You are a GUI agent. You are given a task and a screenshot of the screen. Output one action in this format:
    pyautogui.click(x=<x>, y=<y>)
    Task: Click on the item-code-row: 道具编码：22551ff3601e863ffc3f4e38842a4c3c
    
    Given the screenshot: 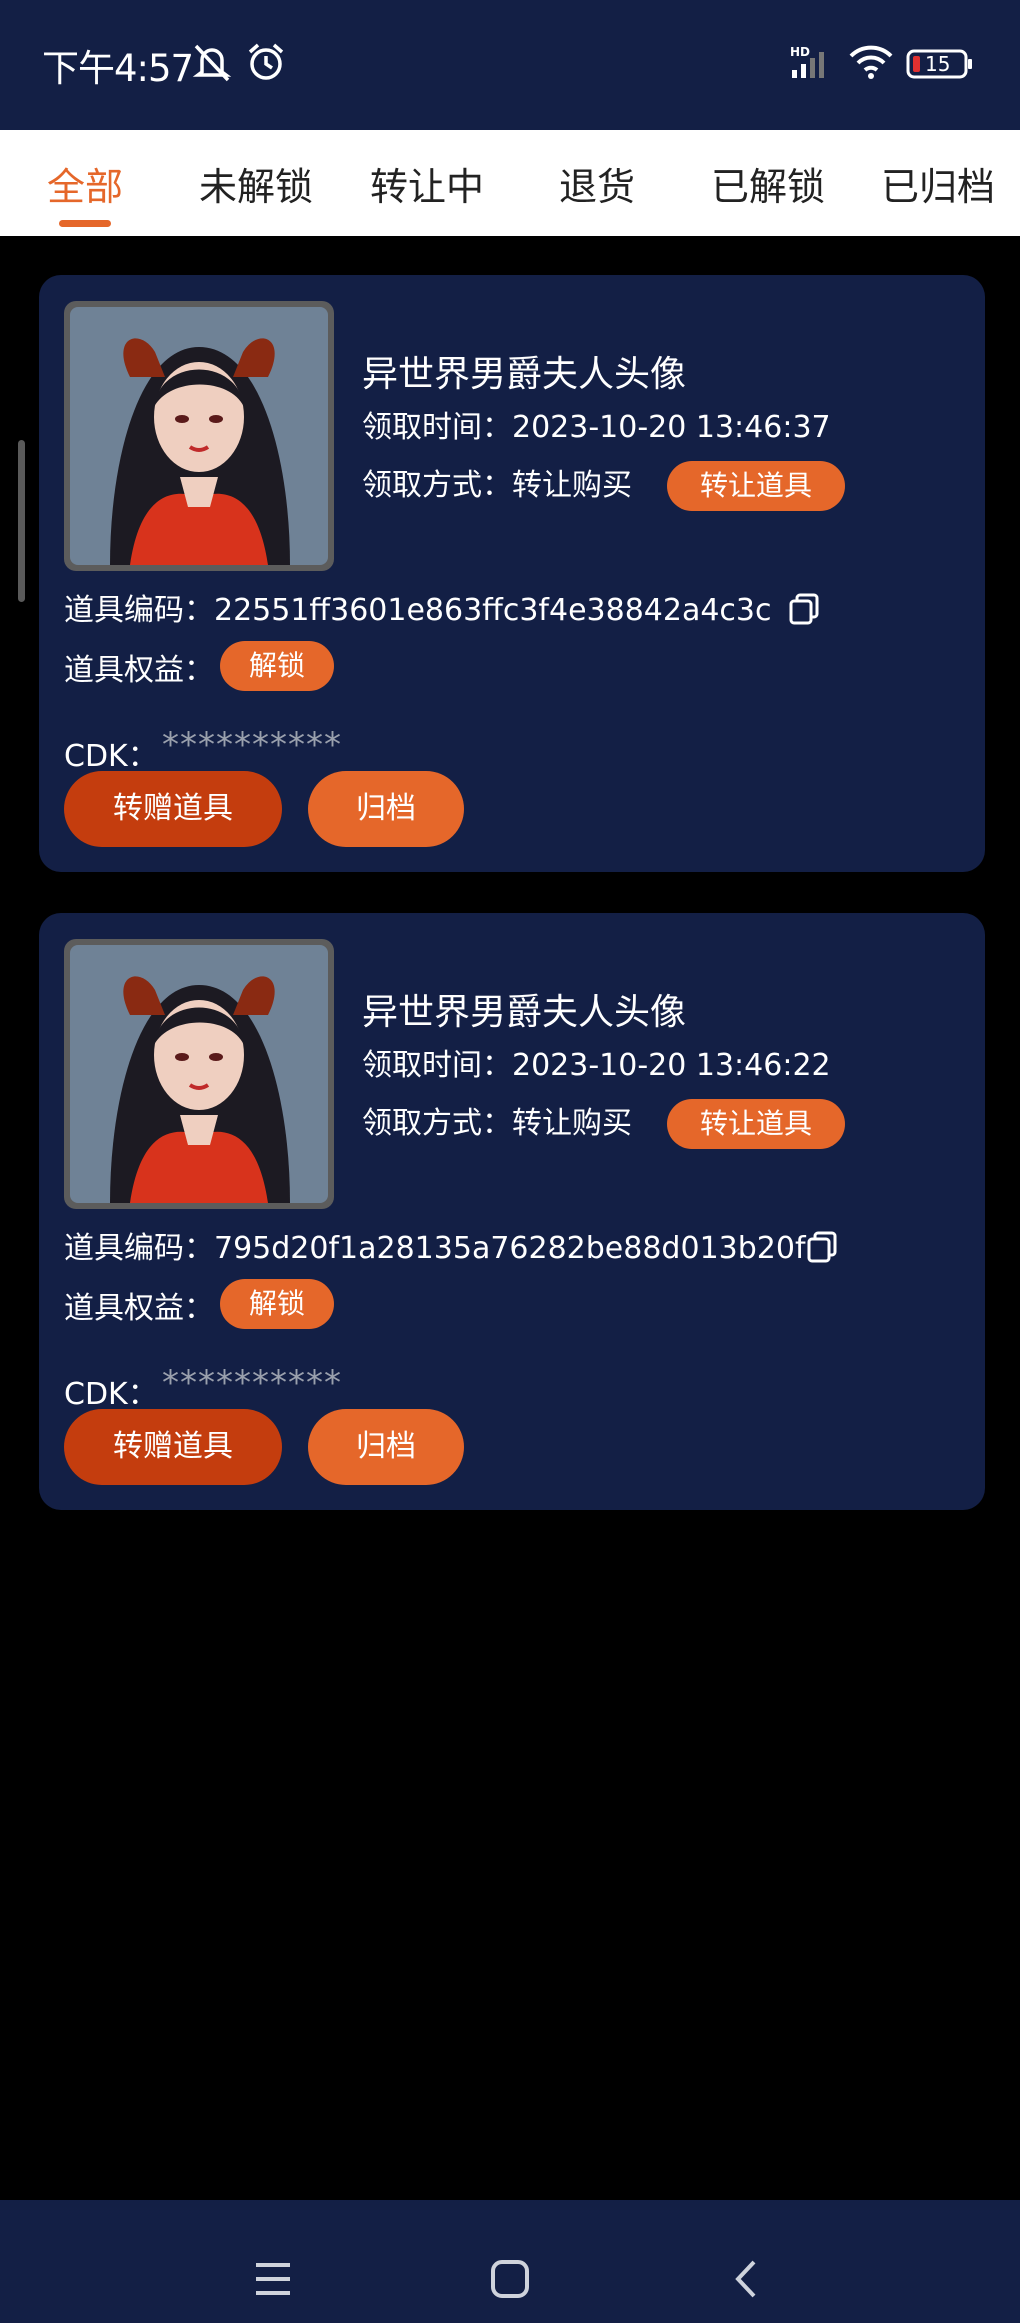 What is the action you would take?
    pyautogui.click(x=418, y=607)
    